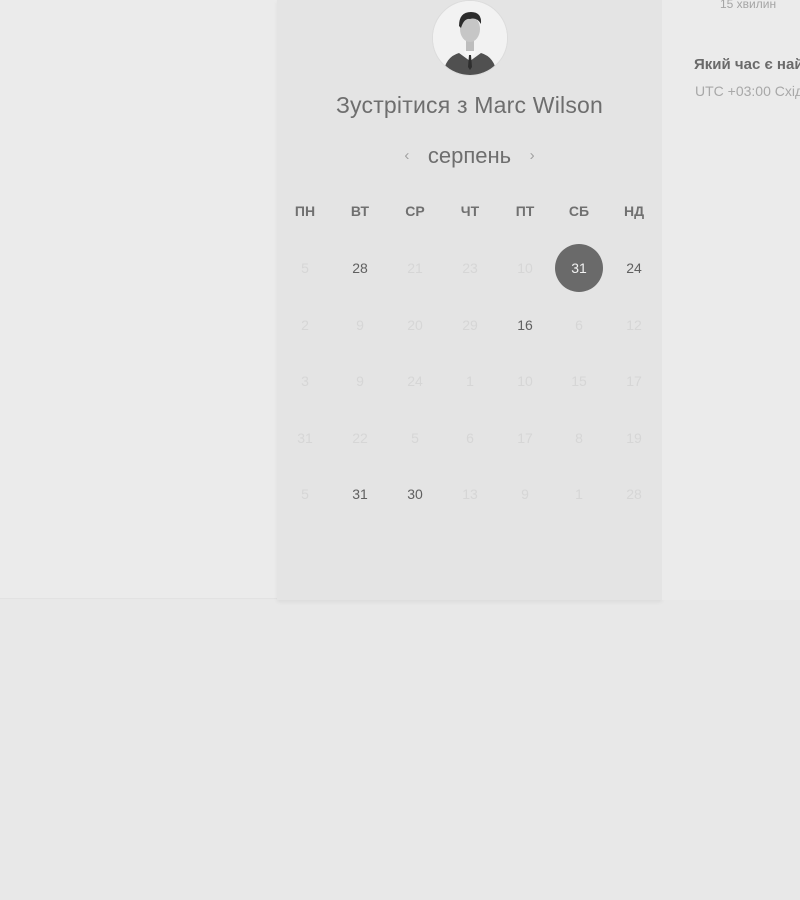  What do you see at coordinates (532, 156) in the screenshot?
I see `chevron-right-icon: ›` at bounding box center [532, 156].